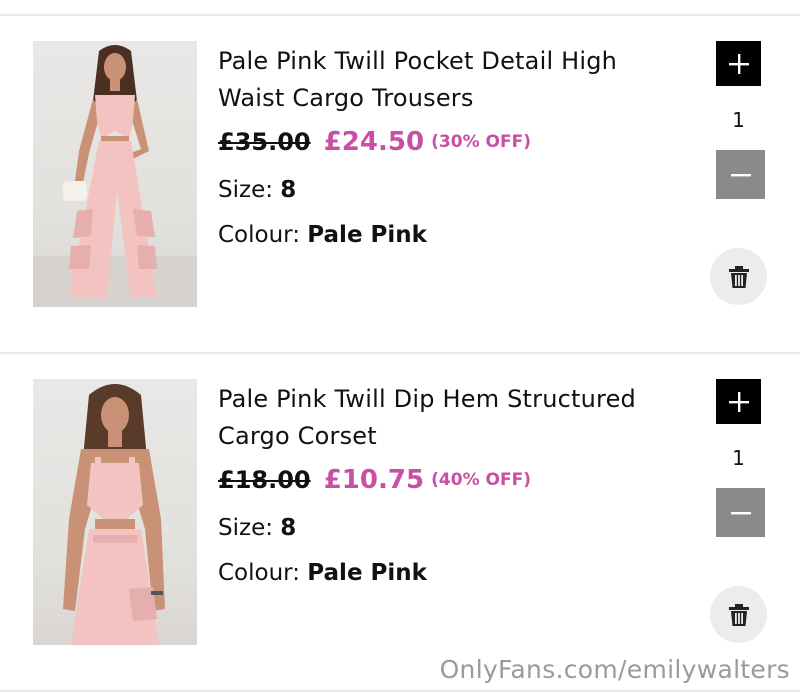 The width and height of the screenshot is (800, 693). Describe the element at coordinates (481, 142) in the screenshot. I see `discount-label: (30% OFF)` at that location.